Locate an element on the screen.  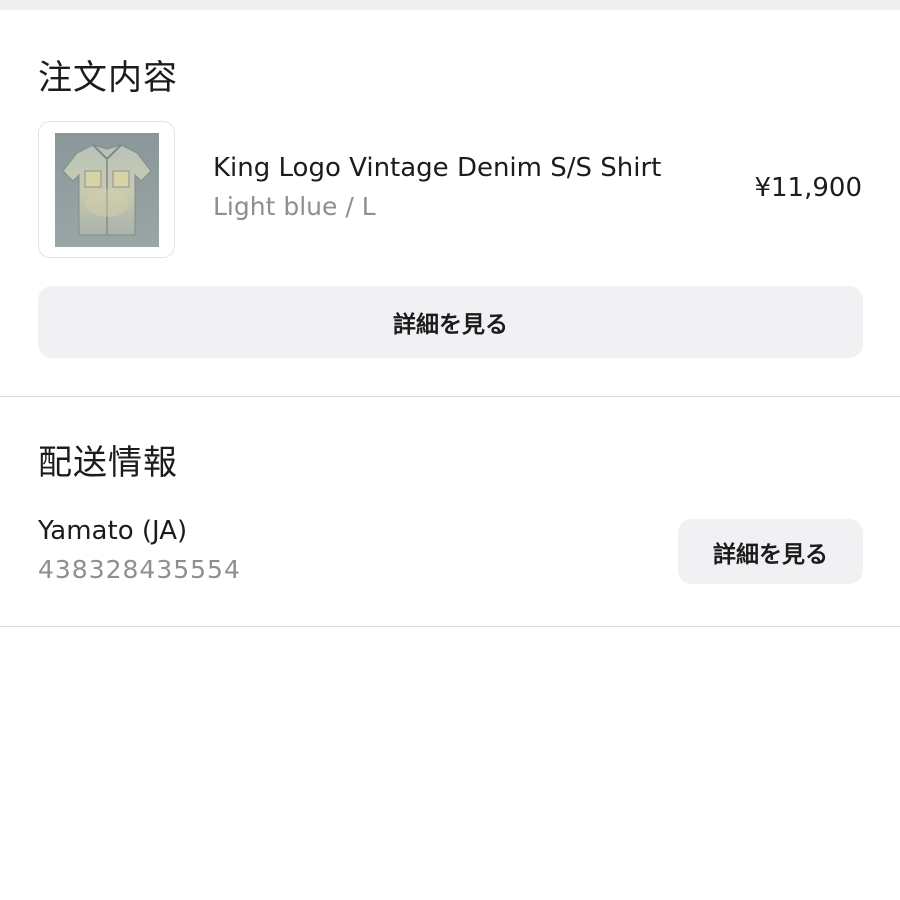
product-name: King Logo Vintage Denim S/S Shirt is located at coordinates (437, 168).